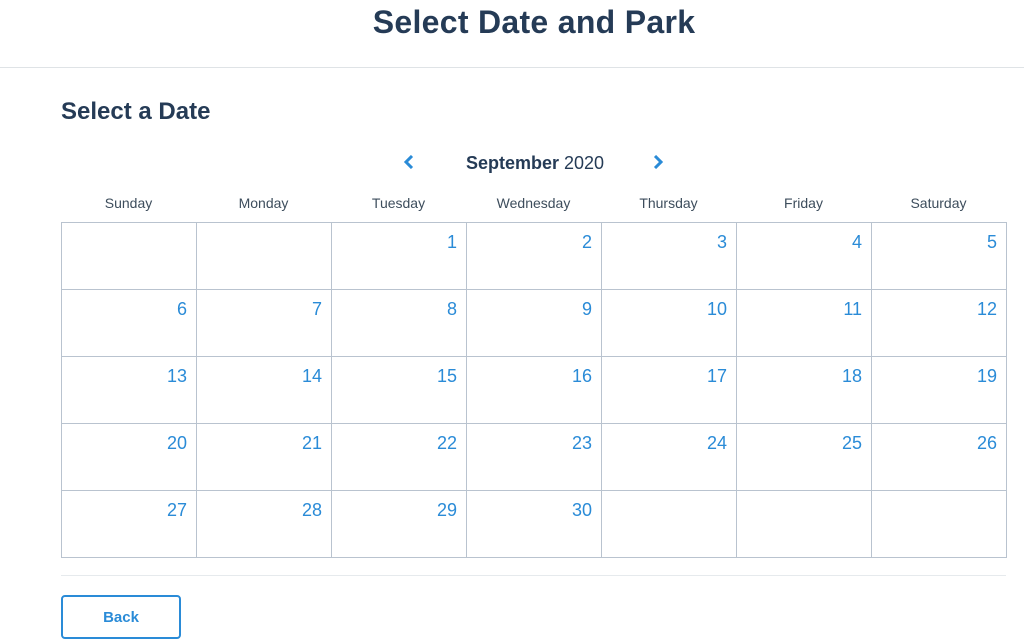  Describe the element at coordinates (512, 163) in the screenshot. I see `month-label: September` at that location.